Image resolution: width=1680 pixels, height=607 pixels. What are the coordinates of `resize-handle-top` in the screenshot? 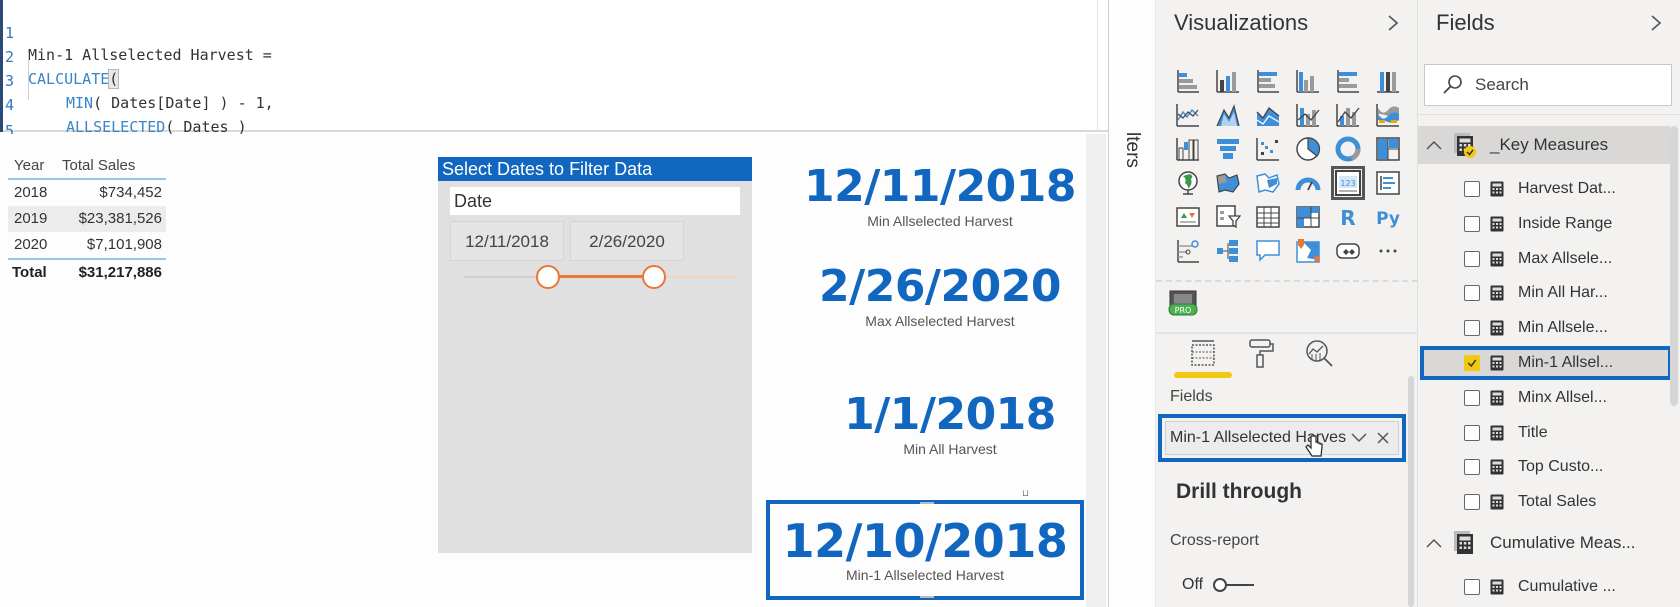 It's located at (927, 503).